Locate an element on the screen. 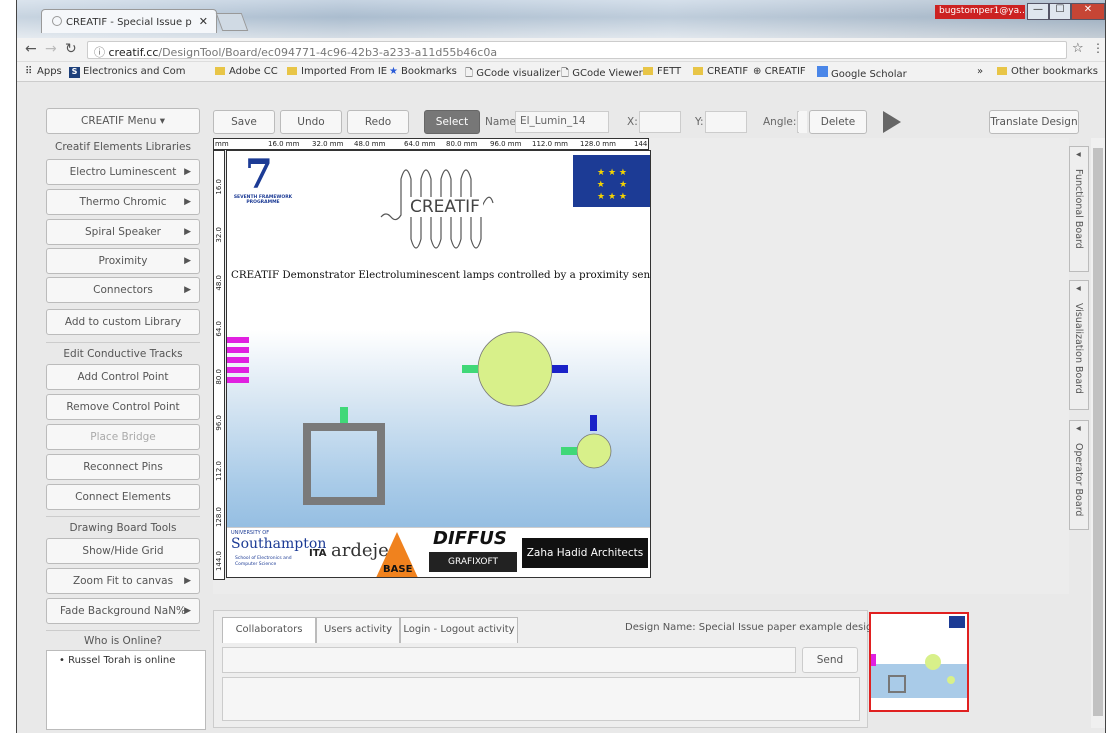 The height and width of the screenshot is (733, 1120). tab-login-logout: Login - Logout activity is located at coordinates (459, 630).